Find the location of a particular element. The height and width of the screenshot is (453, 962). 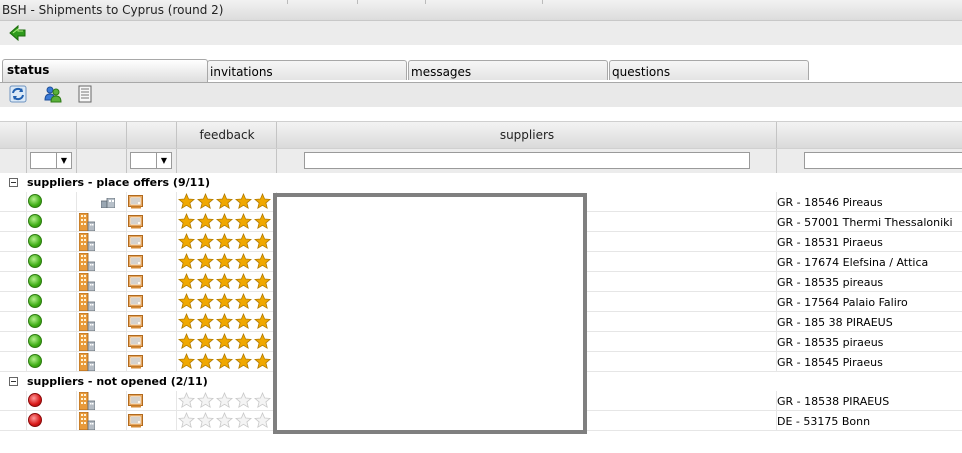

supplier-location: GR - 18538 PIRAEUS is located at coordinates (833, 401).